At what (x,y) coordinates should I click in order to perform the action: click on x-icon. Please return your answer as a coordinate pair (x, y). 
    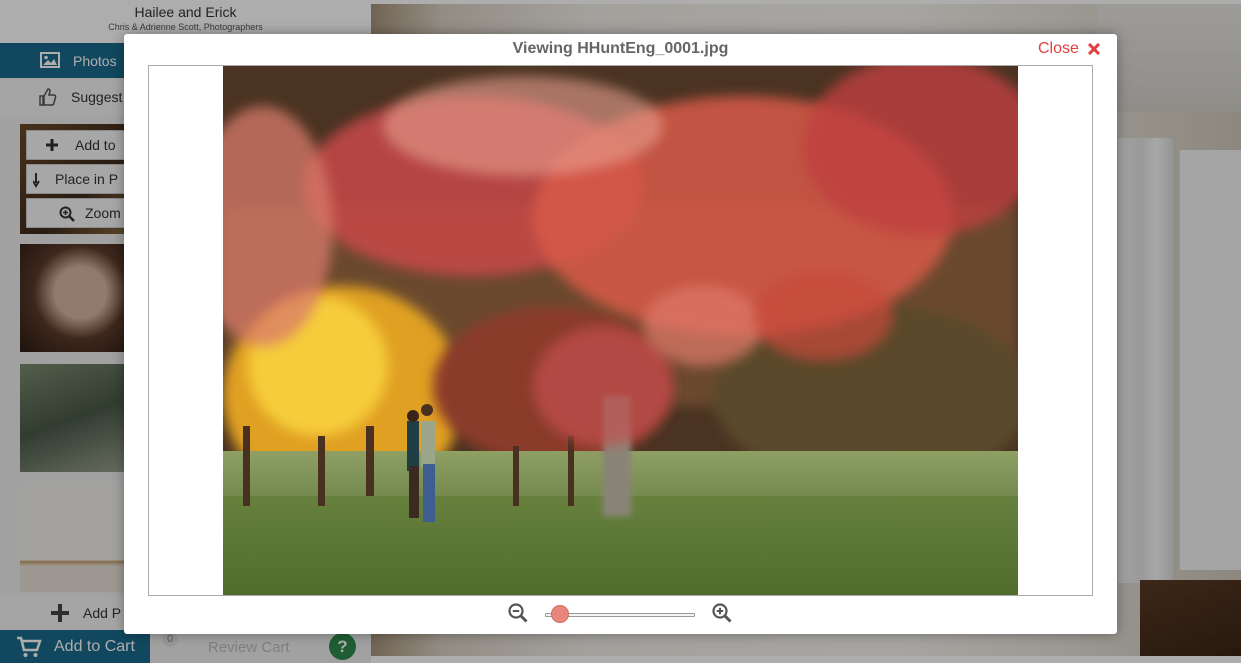
    Looking at the image, I should click on (1093, 49).